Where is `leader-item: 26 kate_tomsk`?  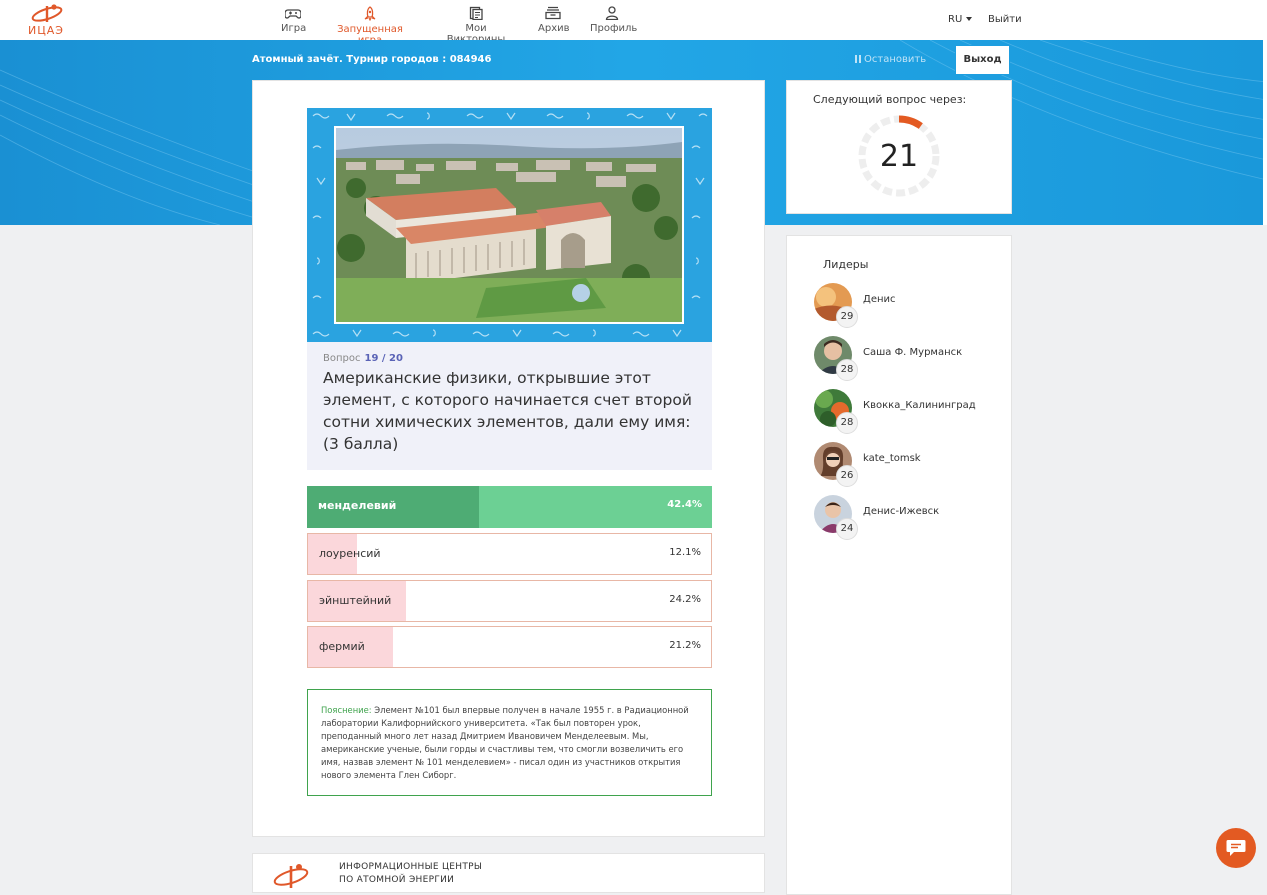
leader-item: 26 kate_tomsk is located at coordinates (909, 465).